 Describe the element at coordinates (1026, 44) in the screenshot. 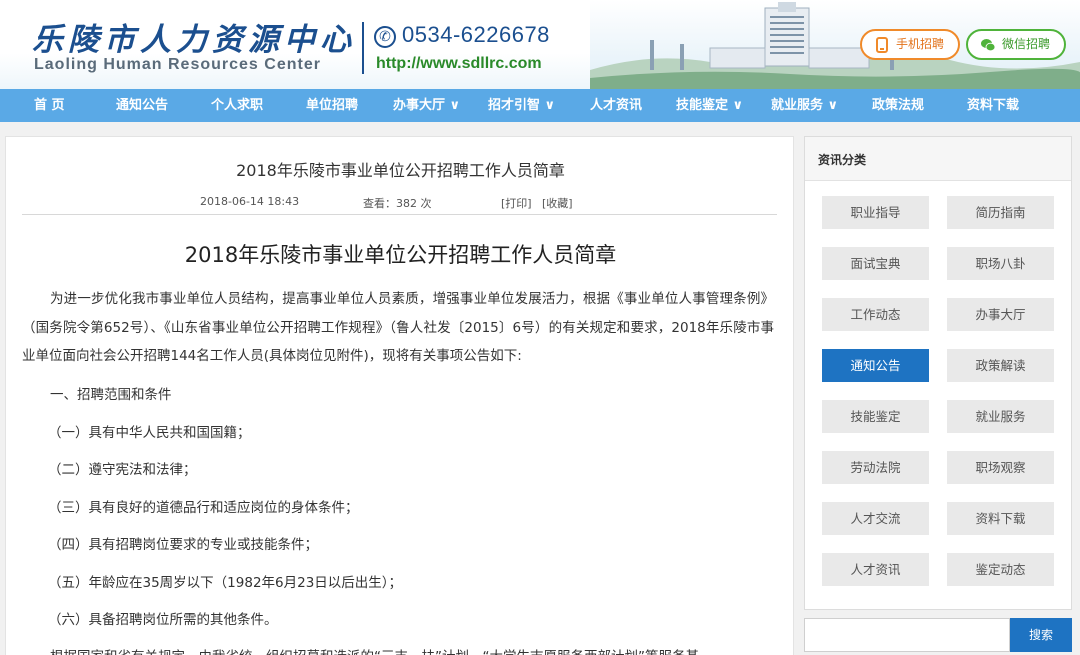

I see `wechat-recruit-label: 微信招聘` at that location.